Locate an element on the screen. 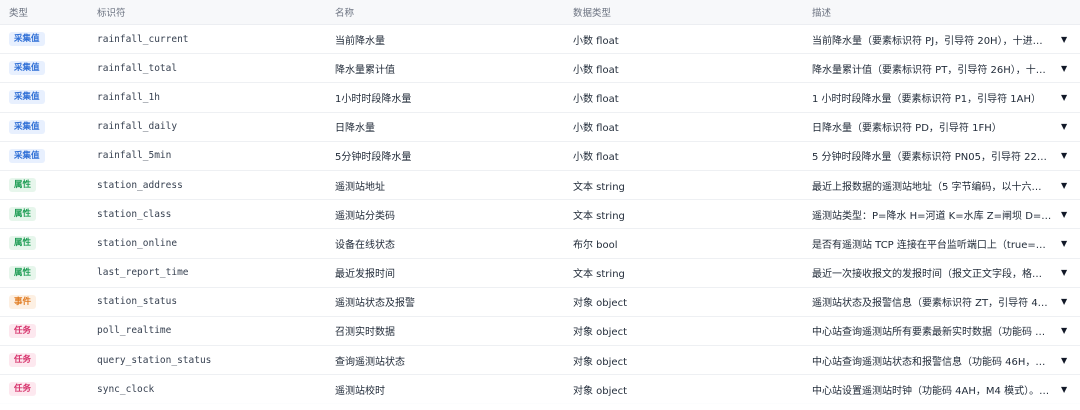 This screenshot has width=1080, height=410. identifier-cell: rainfall_daily is located at coordinates (137, 127).